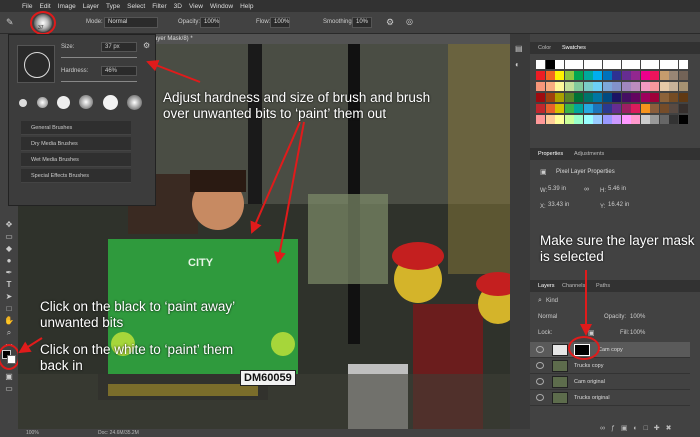 This screenshot has width=700, height=437. Describe the element at coordinates (30, 345) in the screenshot. I see `arrow-to-color-swatch` at that location.